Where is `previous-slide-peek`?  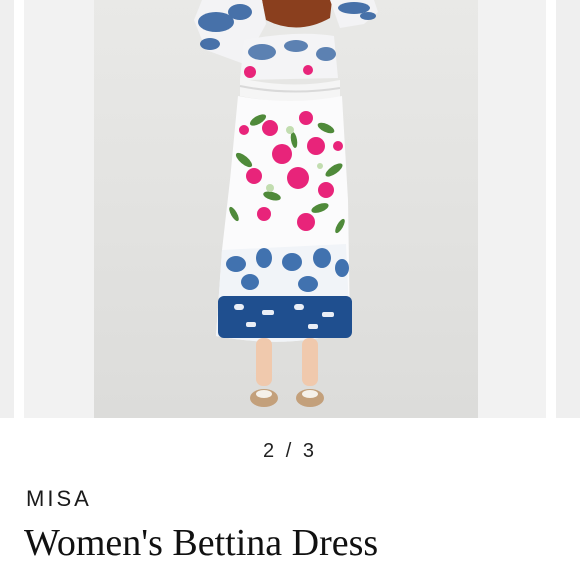
previous-slide-peek is located at coordinates (7, 209).